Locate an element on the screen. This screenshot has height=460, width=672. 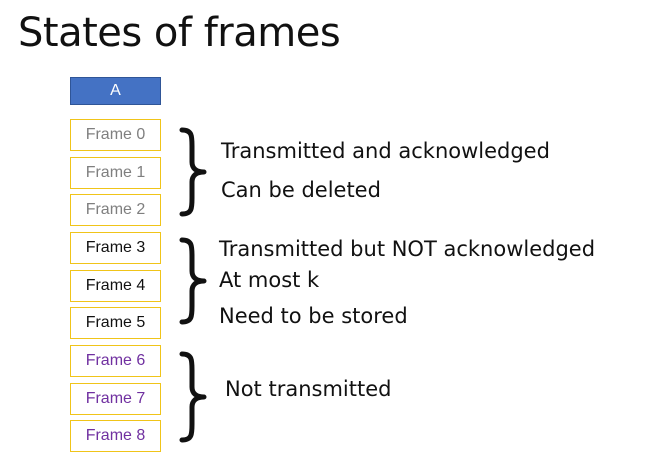
sender-header: A is located at coordinates (115, 91).